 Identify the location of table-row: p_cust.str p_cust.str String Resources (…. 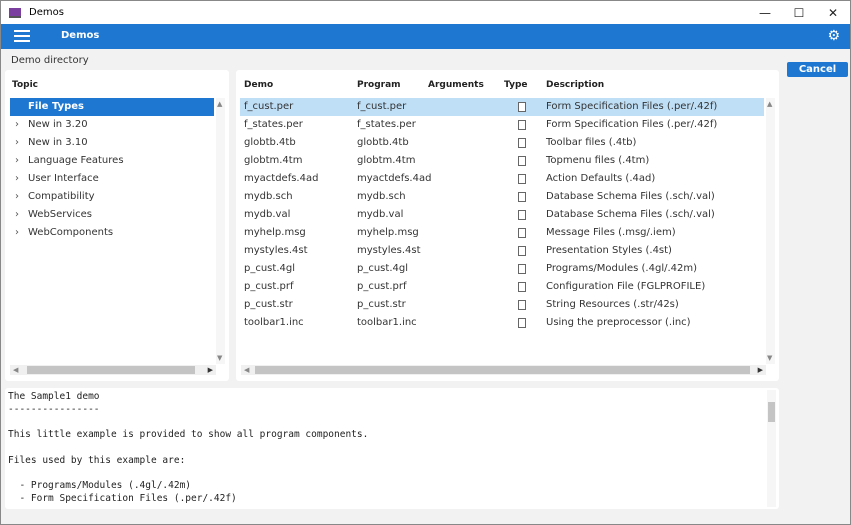
(502, 305).